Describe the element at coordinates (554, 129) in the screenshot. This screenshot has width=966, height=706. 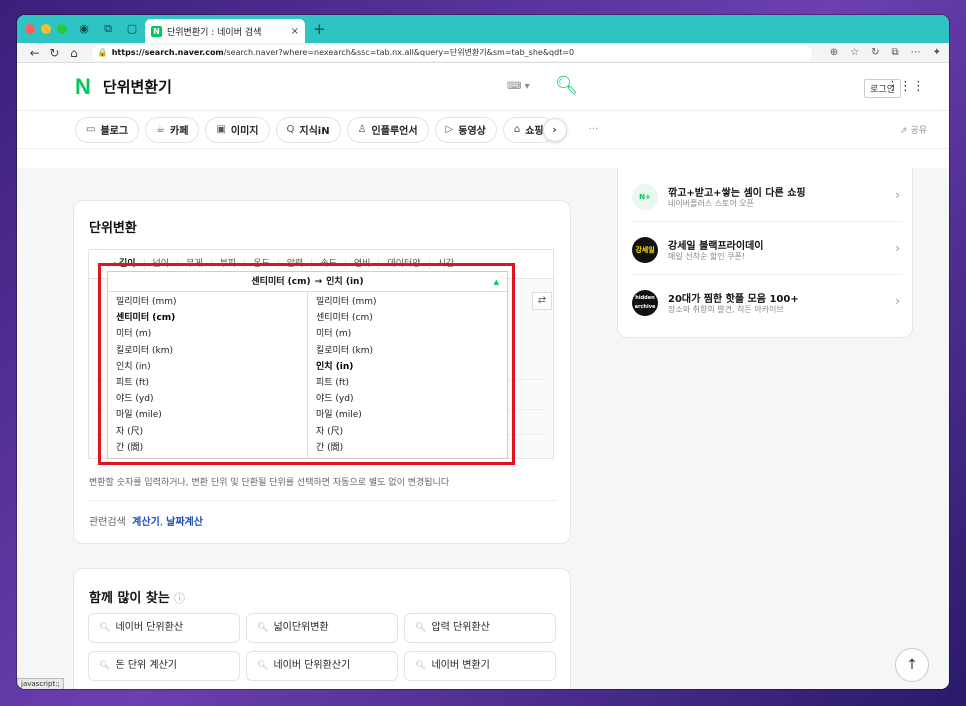
I see `chevron-right-icon: ›` at that location.